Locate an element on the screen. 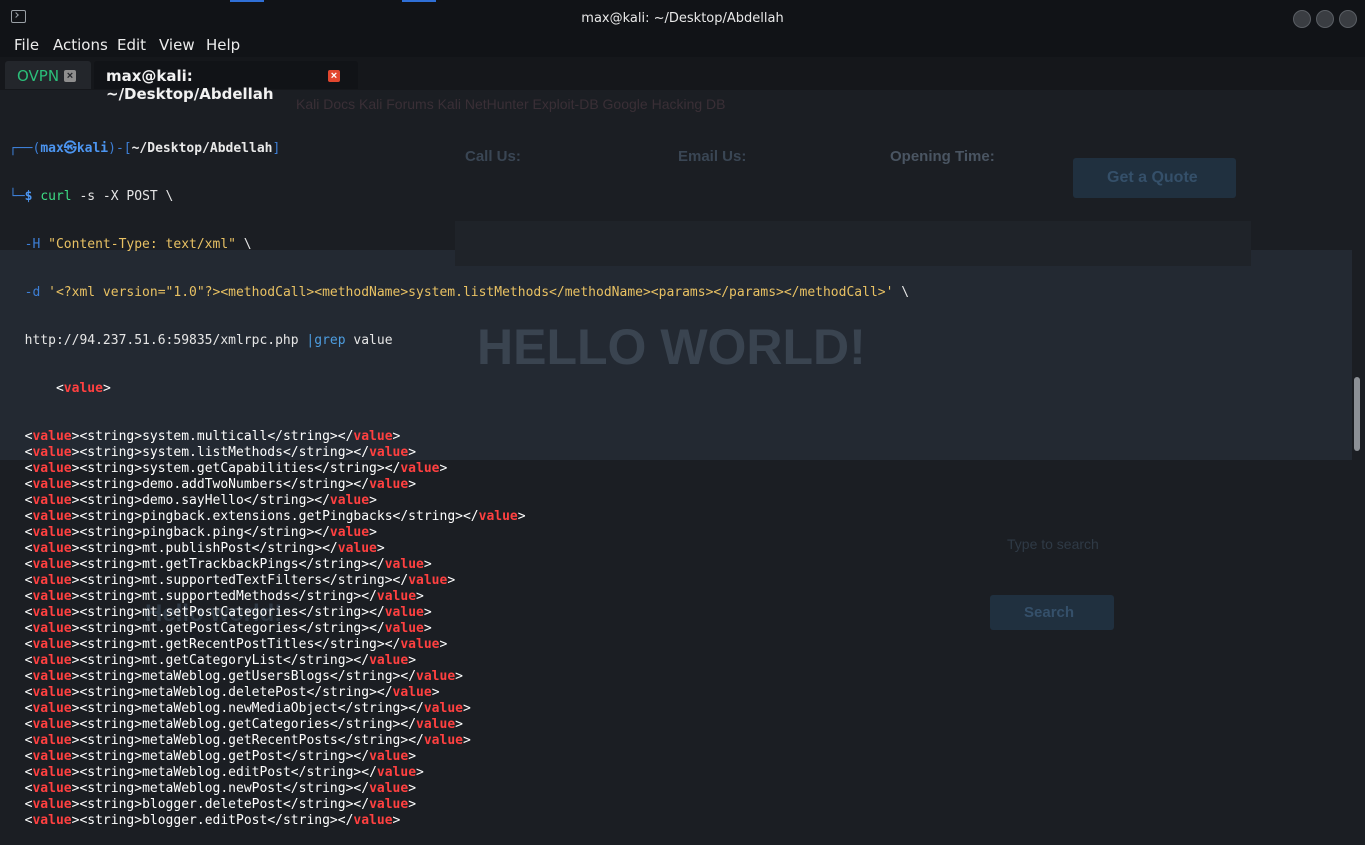 The width and height of the screenshot is (1365, 845). method-name: mt.getPostCategories is located at coordinates (220, 628).